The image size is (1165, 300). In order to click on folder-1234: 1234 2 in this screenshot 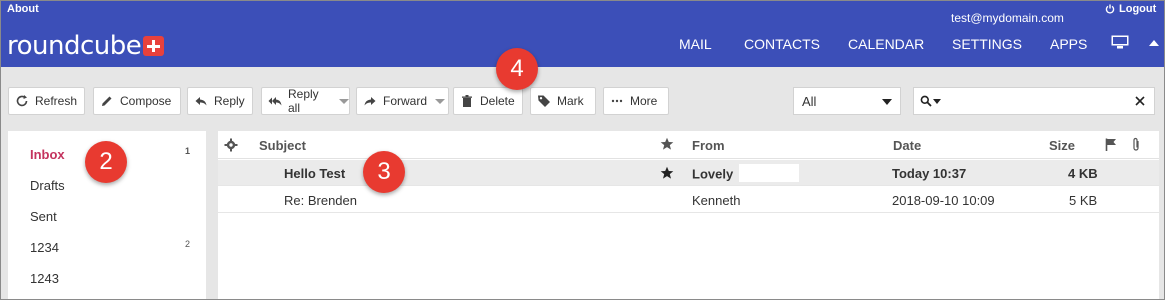, I will do `click(107, 247)`.